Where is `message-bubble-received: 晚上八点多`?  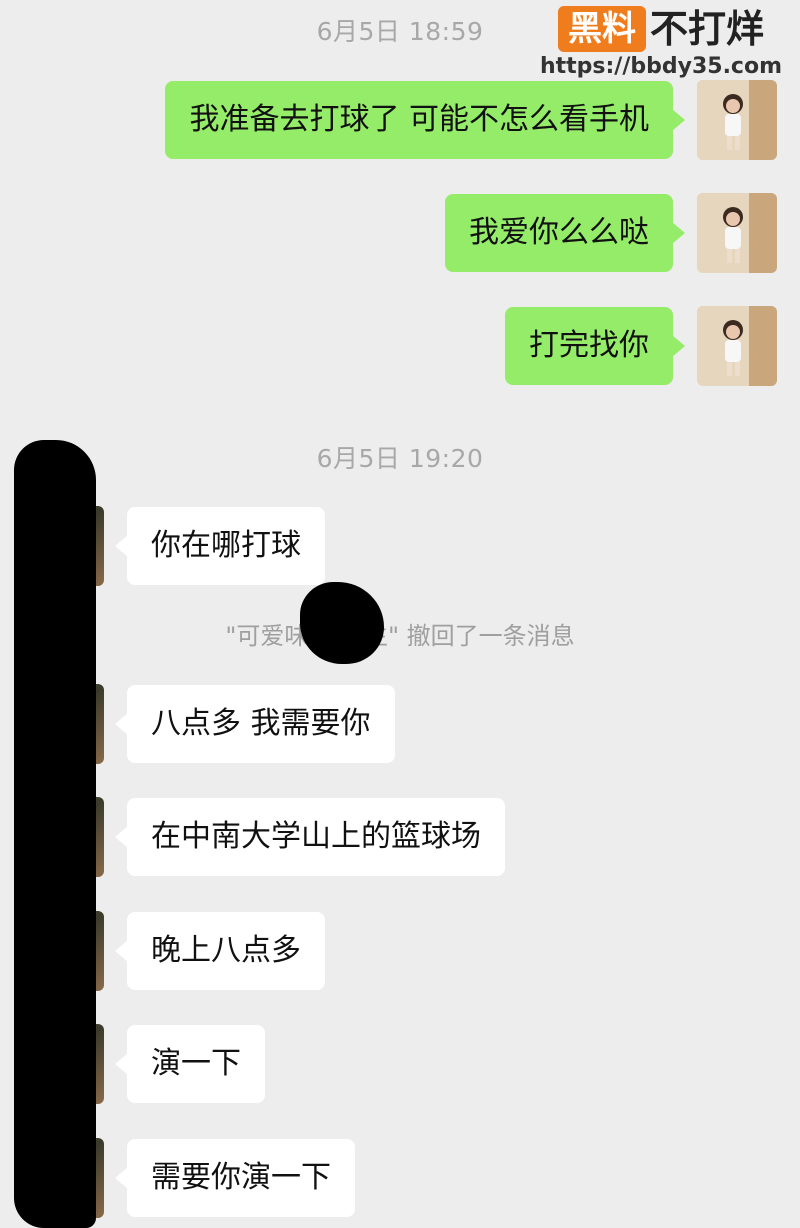 message-bubble-received: 晚上八点多 is located at coordinates (220, 951).